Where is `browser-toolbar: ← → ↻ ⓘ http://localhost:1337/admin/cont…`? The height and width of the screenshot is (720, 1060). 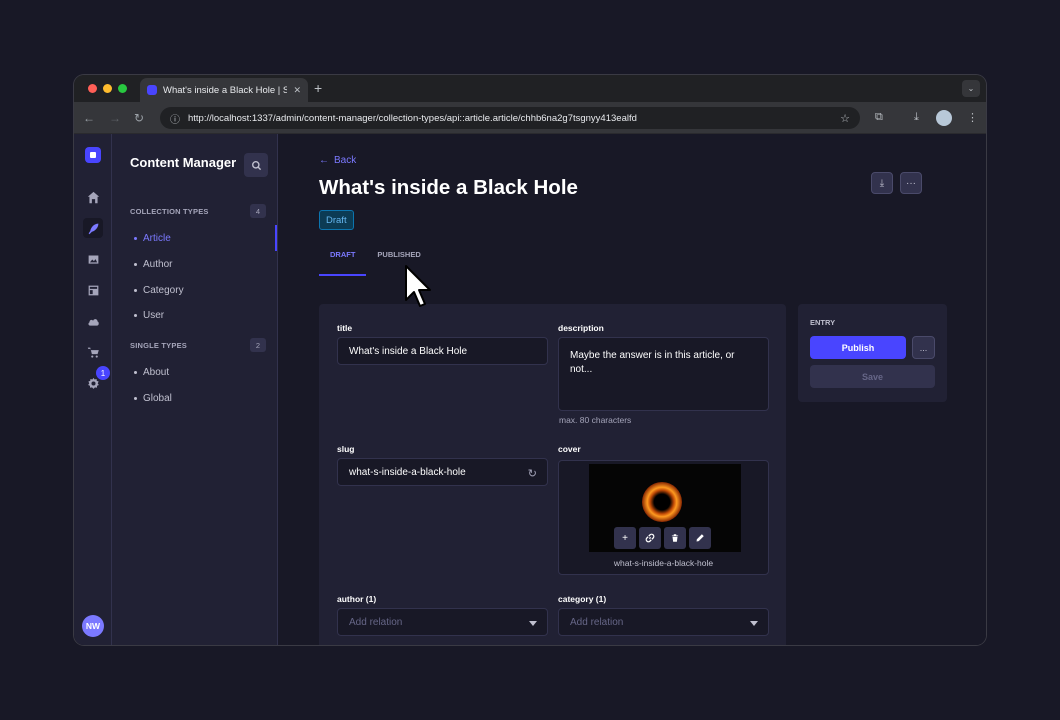 browser-toolbar: ← → ↻ ⓘ http://localhost:1337/admin/cont… is located at coordinates (530, 118).